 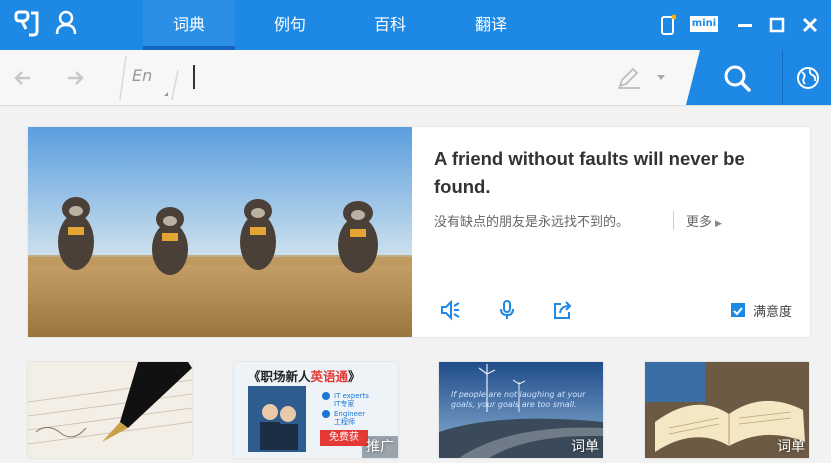 What do you see at coordinates (745, 25) in the screenshot?
I see `minimize-icon` at bounding box center [745, 25].